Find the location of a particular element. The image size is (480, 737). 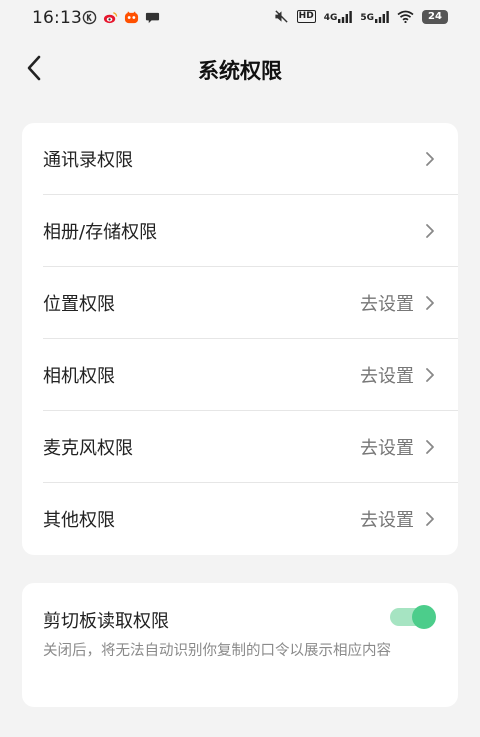

battery-level: 24 is located at coordinates (435, 16).